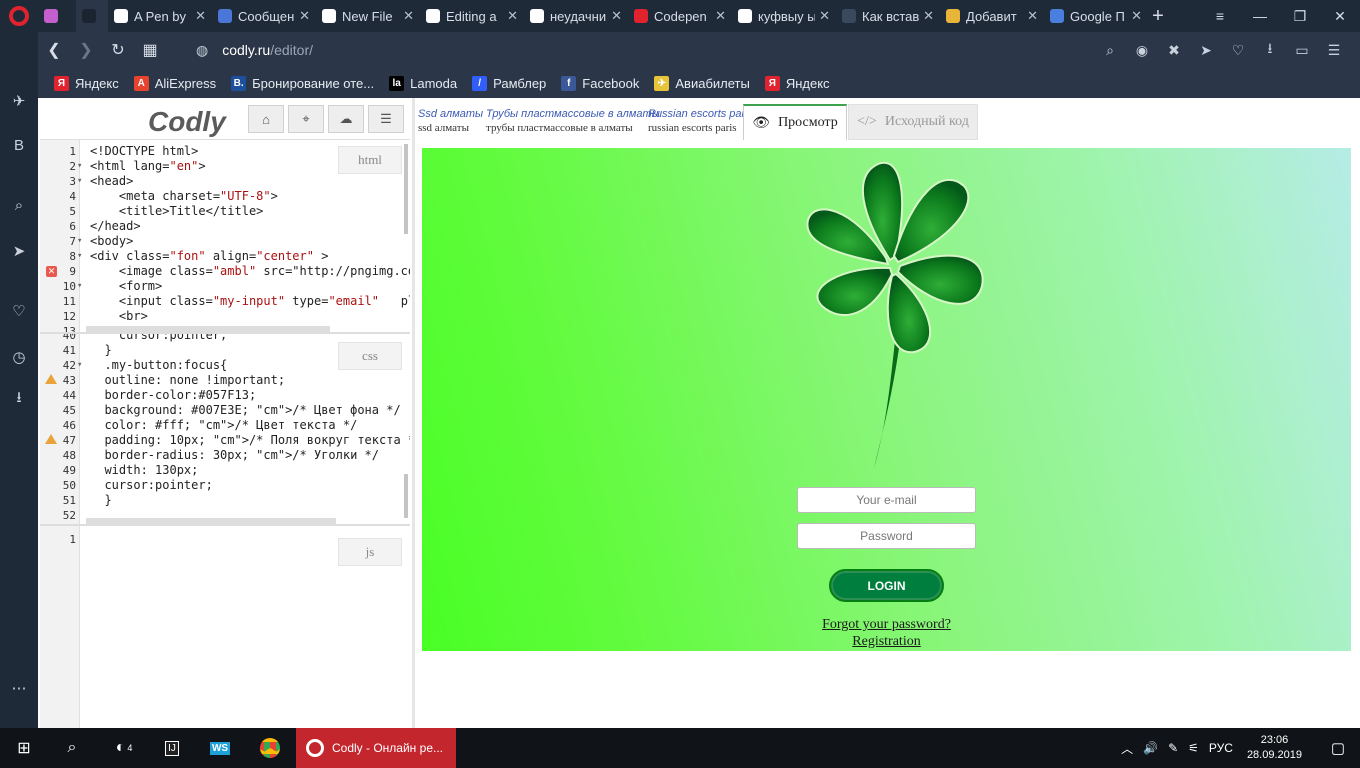  I want to click on js-pane: js 1, so click(225, 627).